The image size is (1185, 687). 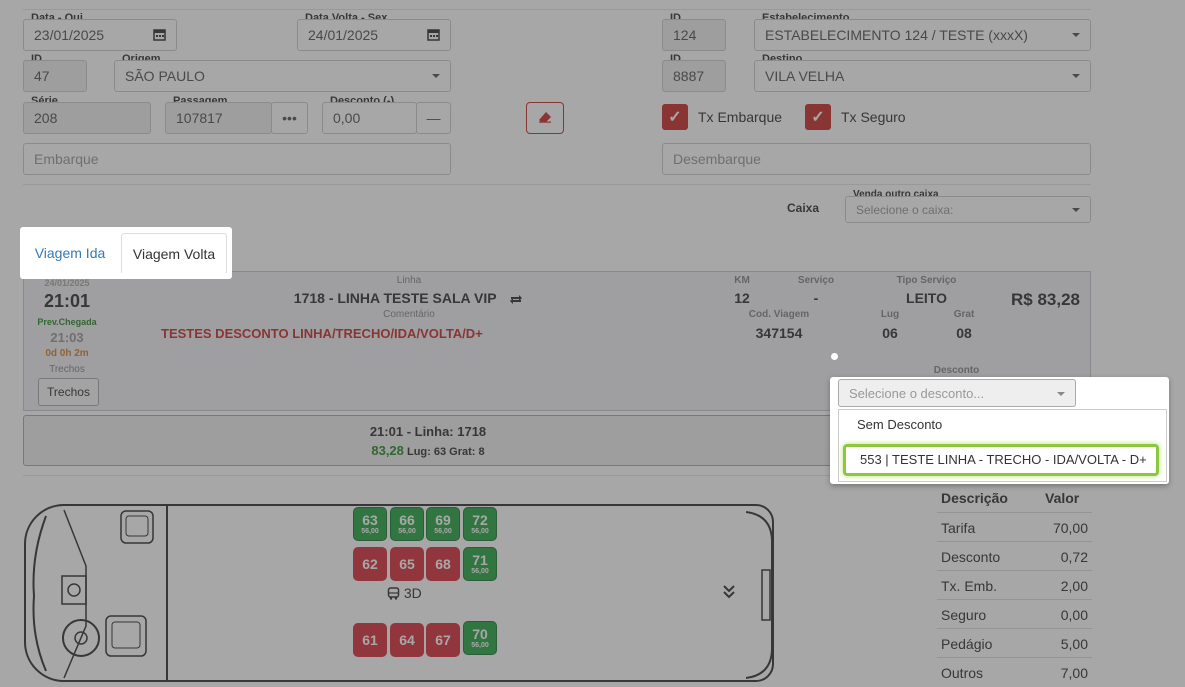 What do you see at coordinates (1061, 394) in the screenshot?
I see `chevron-down-icon` at bounding box center [1061, 394].